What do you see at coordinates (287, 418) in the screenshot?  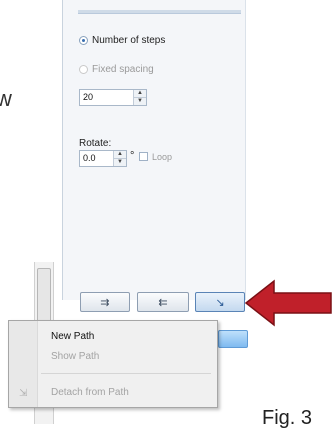 I see `figure-caption: Fig. 3` at bounding box center [287, 418].